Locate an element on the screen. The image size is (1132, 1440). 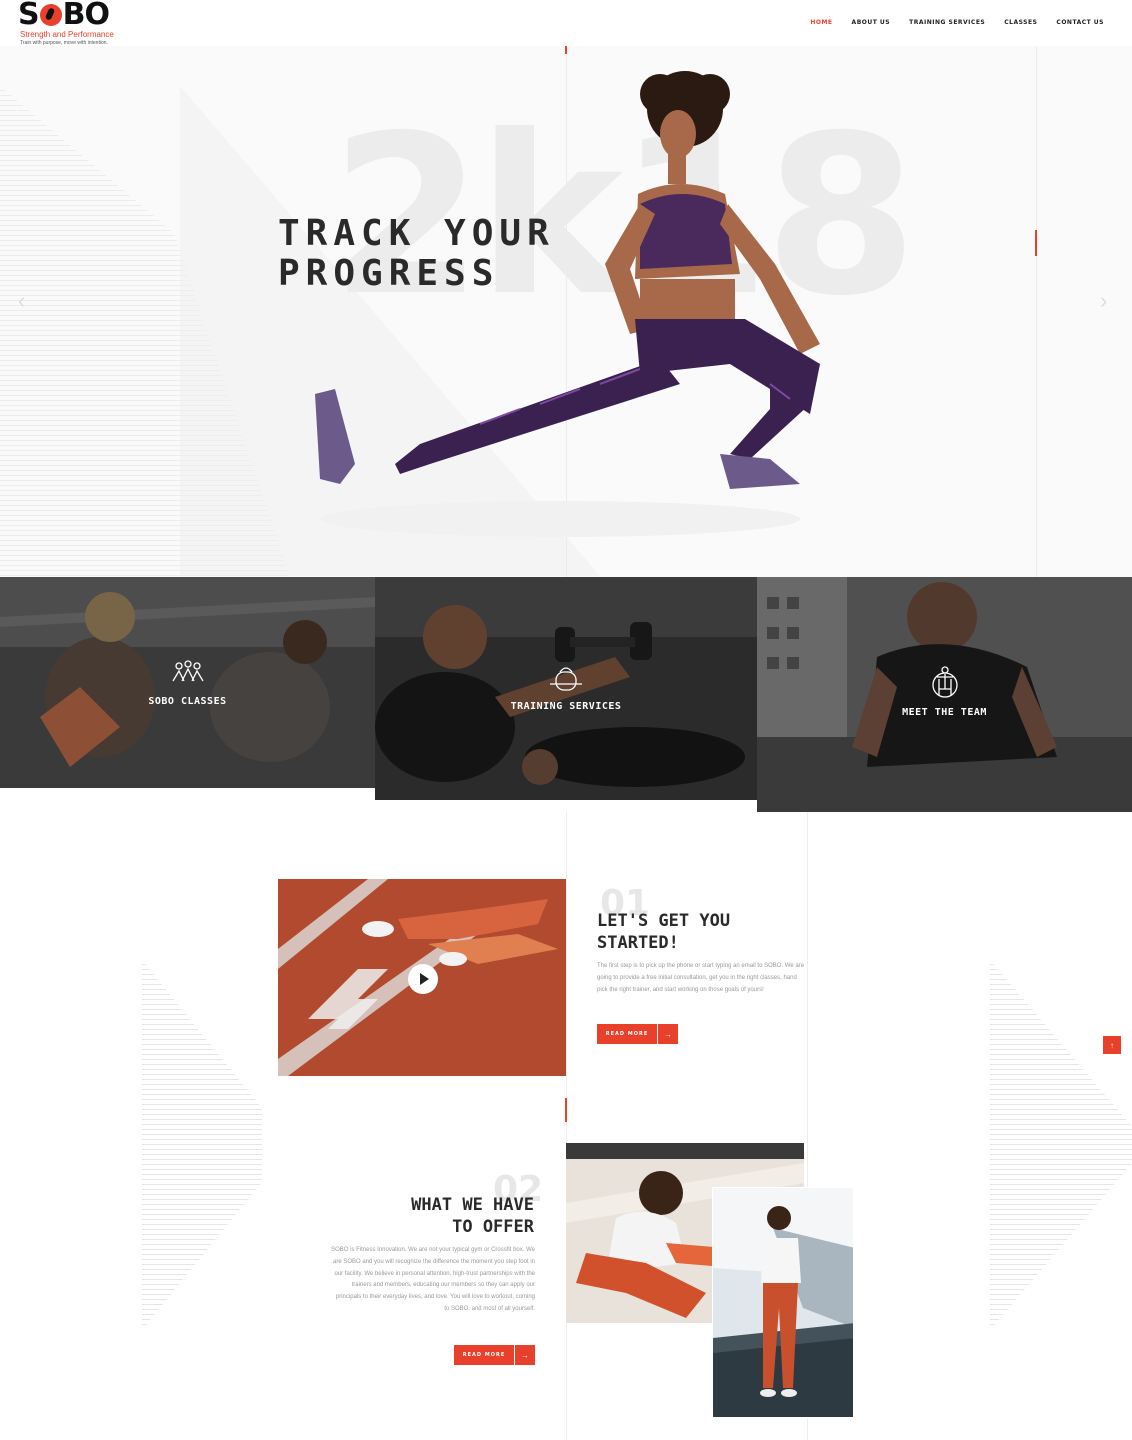
section-title: LET'S GET YOU STARTED! is located at coordinates (664, 932).